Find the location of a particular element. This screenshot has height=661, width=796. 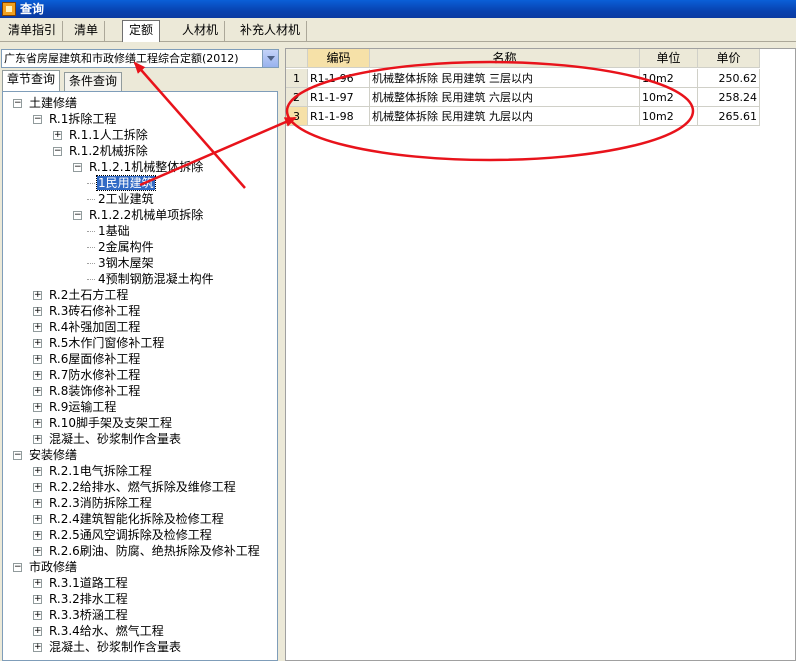

tree-node: R.2.4建筑智能化拆除及检修工程 is located at coordinates (136, 519).